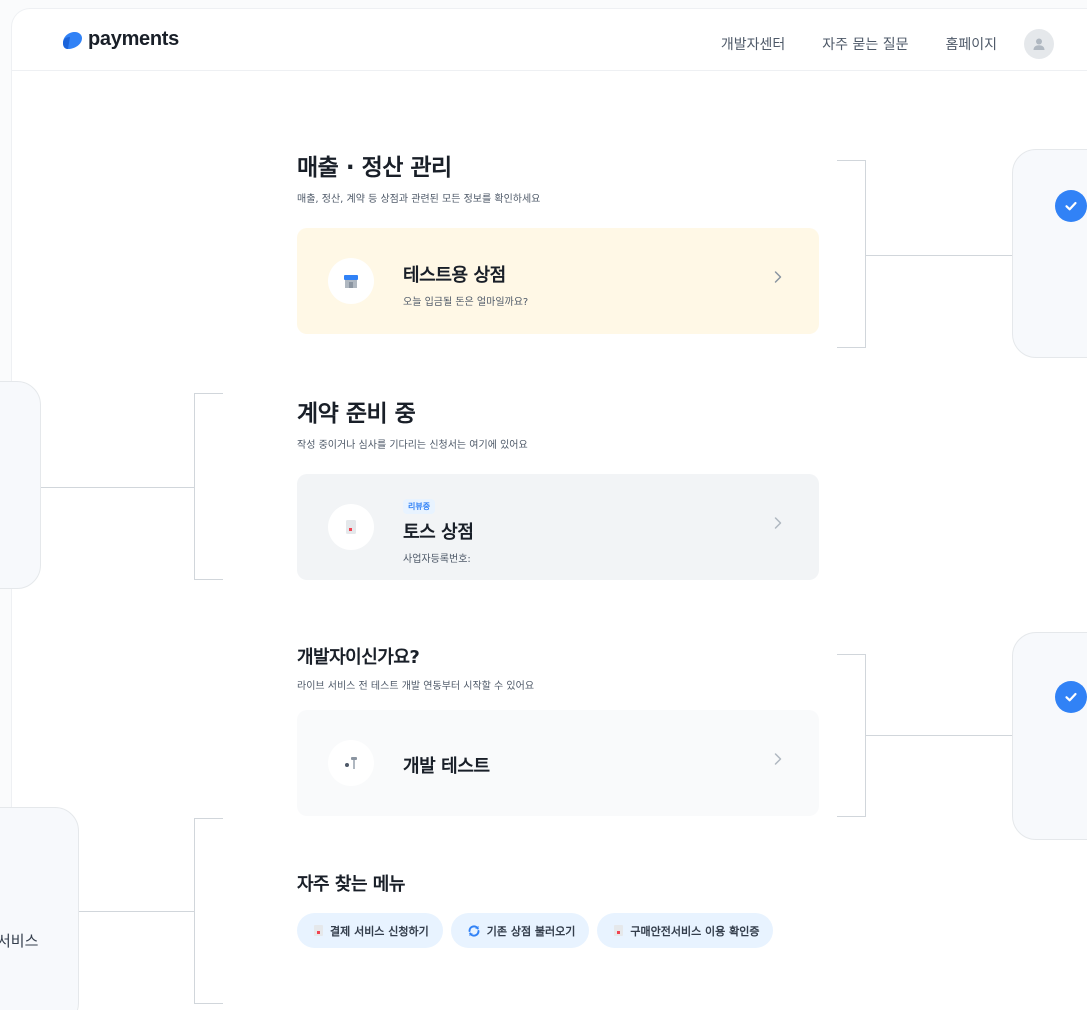 This screenshot has width=1087, height=1010. I want to click on side-panel-right-bottom, so click(1049, 736).